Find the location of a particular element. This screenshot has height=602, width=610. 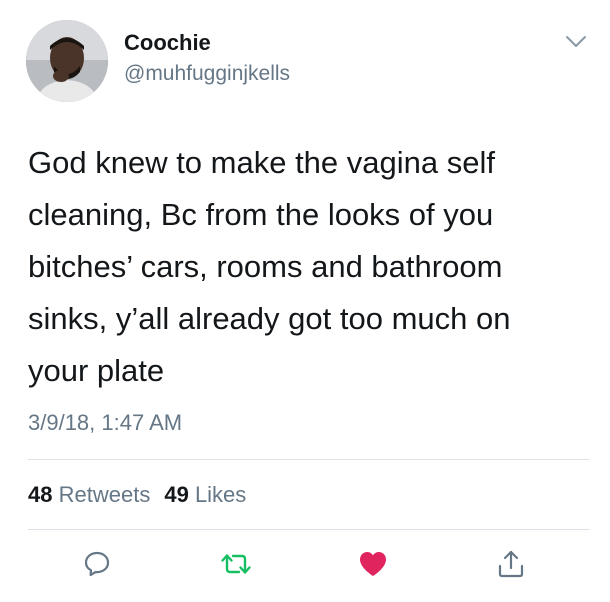

engagement-stats: 48 Retweets 49 Likes is located at coordinates (137, 495).